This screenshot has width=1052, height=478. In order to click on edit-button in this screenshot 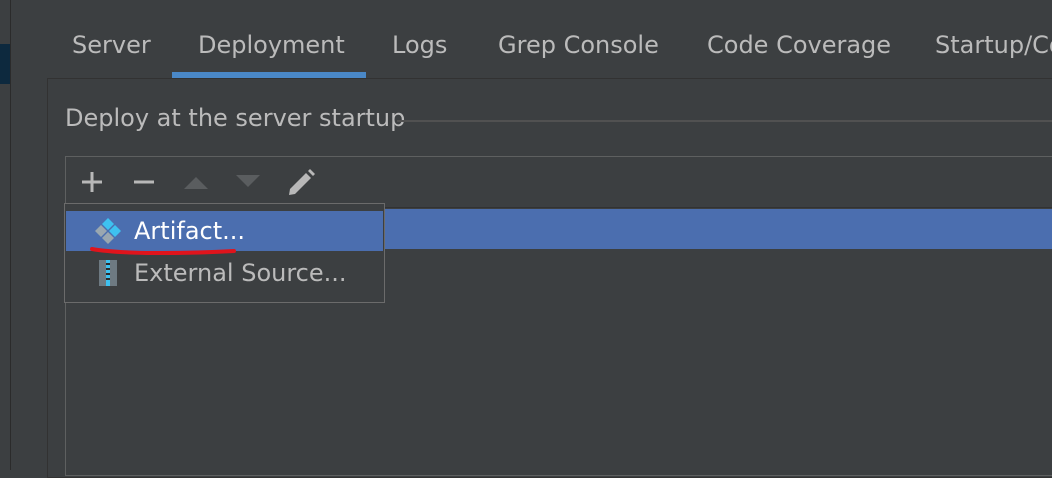, I will do `click(301, 182)`.